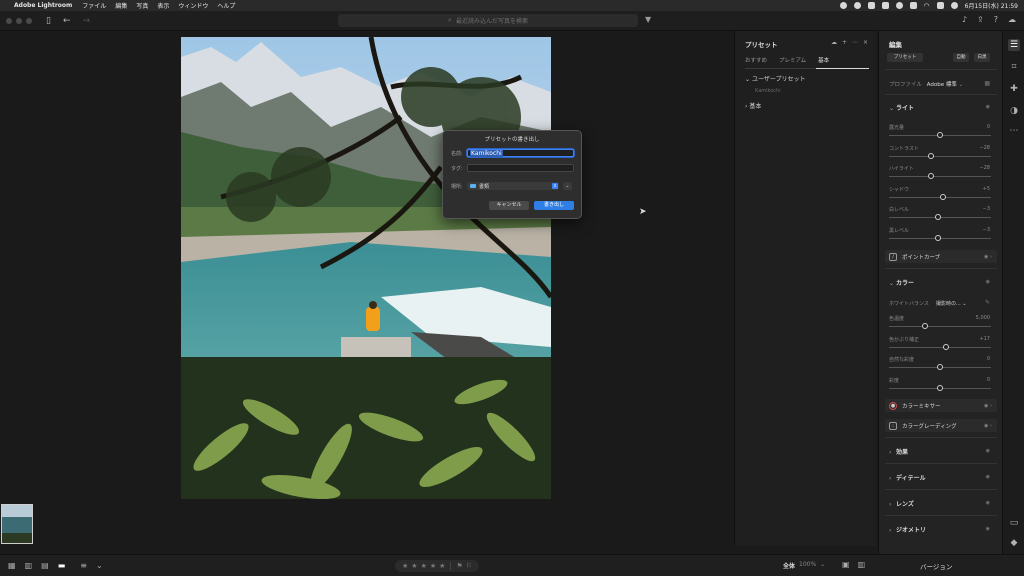  I want to click on menu-edit: 編集, so click(121, 5).